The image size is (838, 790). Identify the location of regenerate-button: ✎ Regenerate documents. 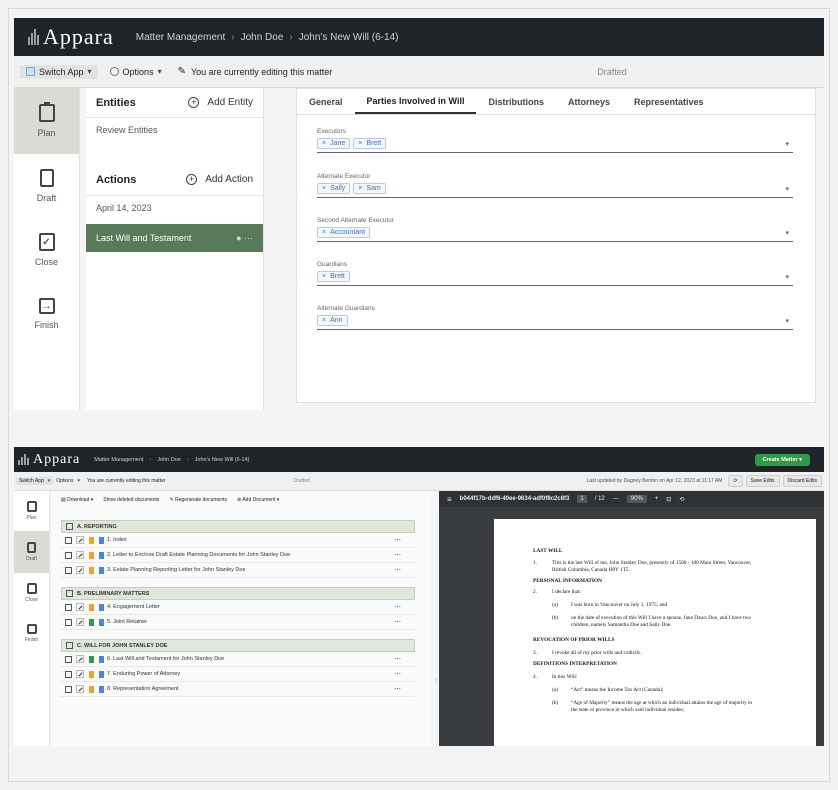
(198, 500).